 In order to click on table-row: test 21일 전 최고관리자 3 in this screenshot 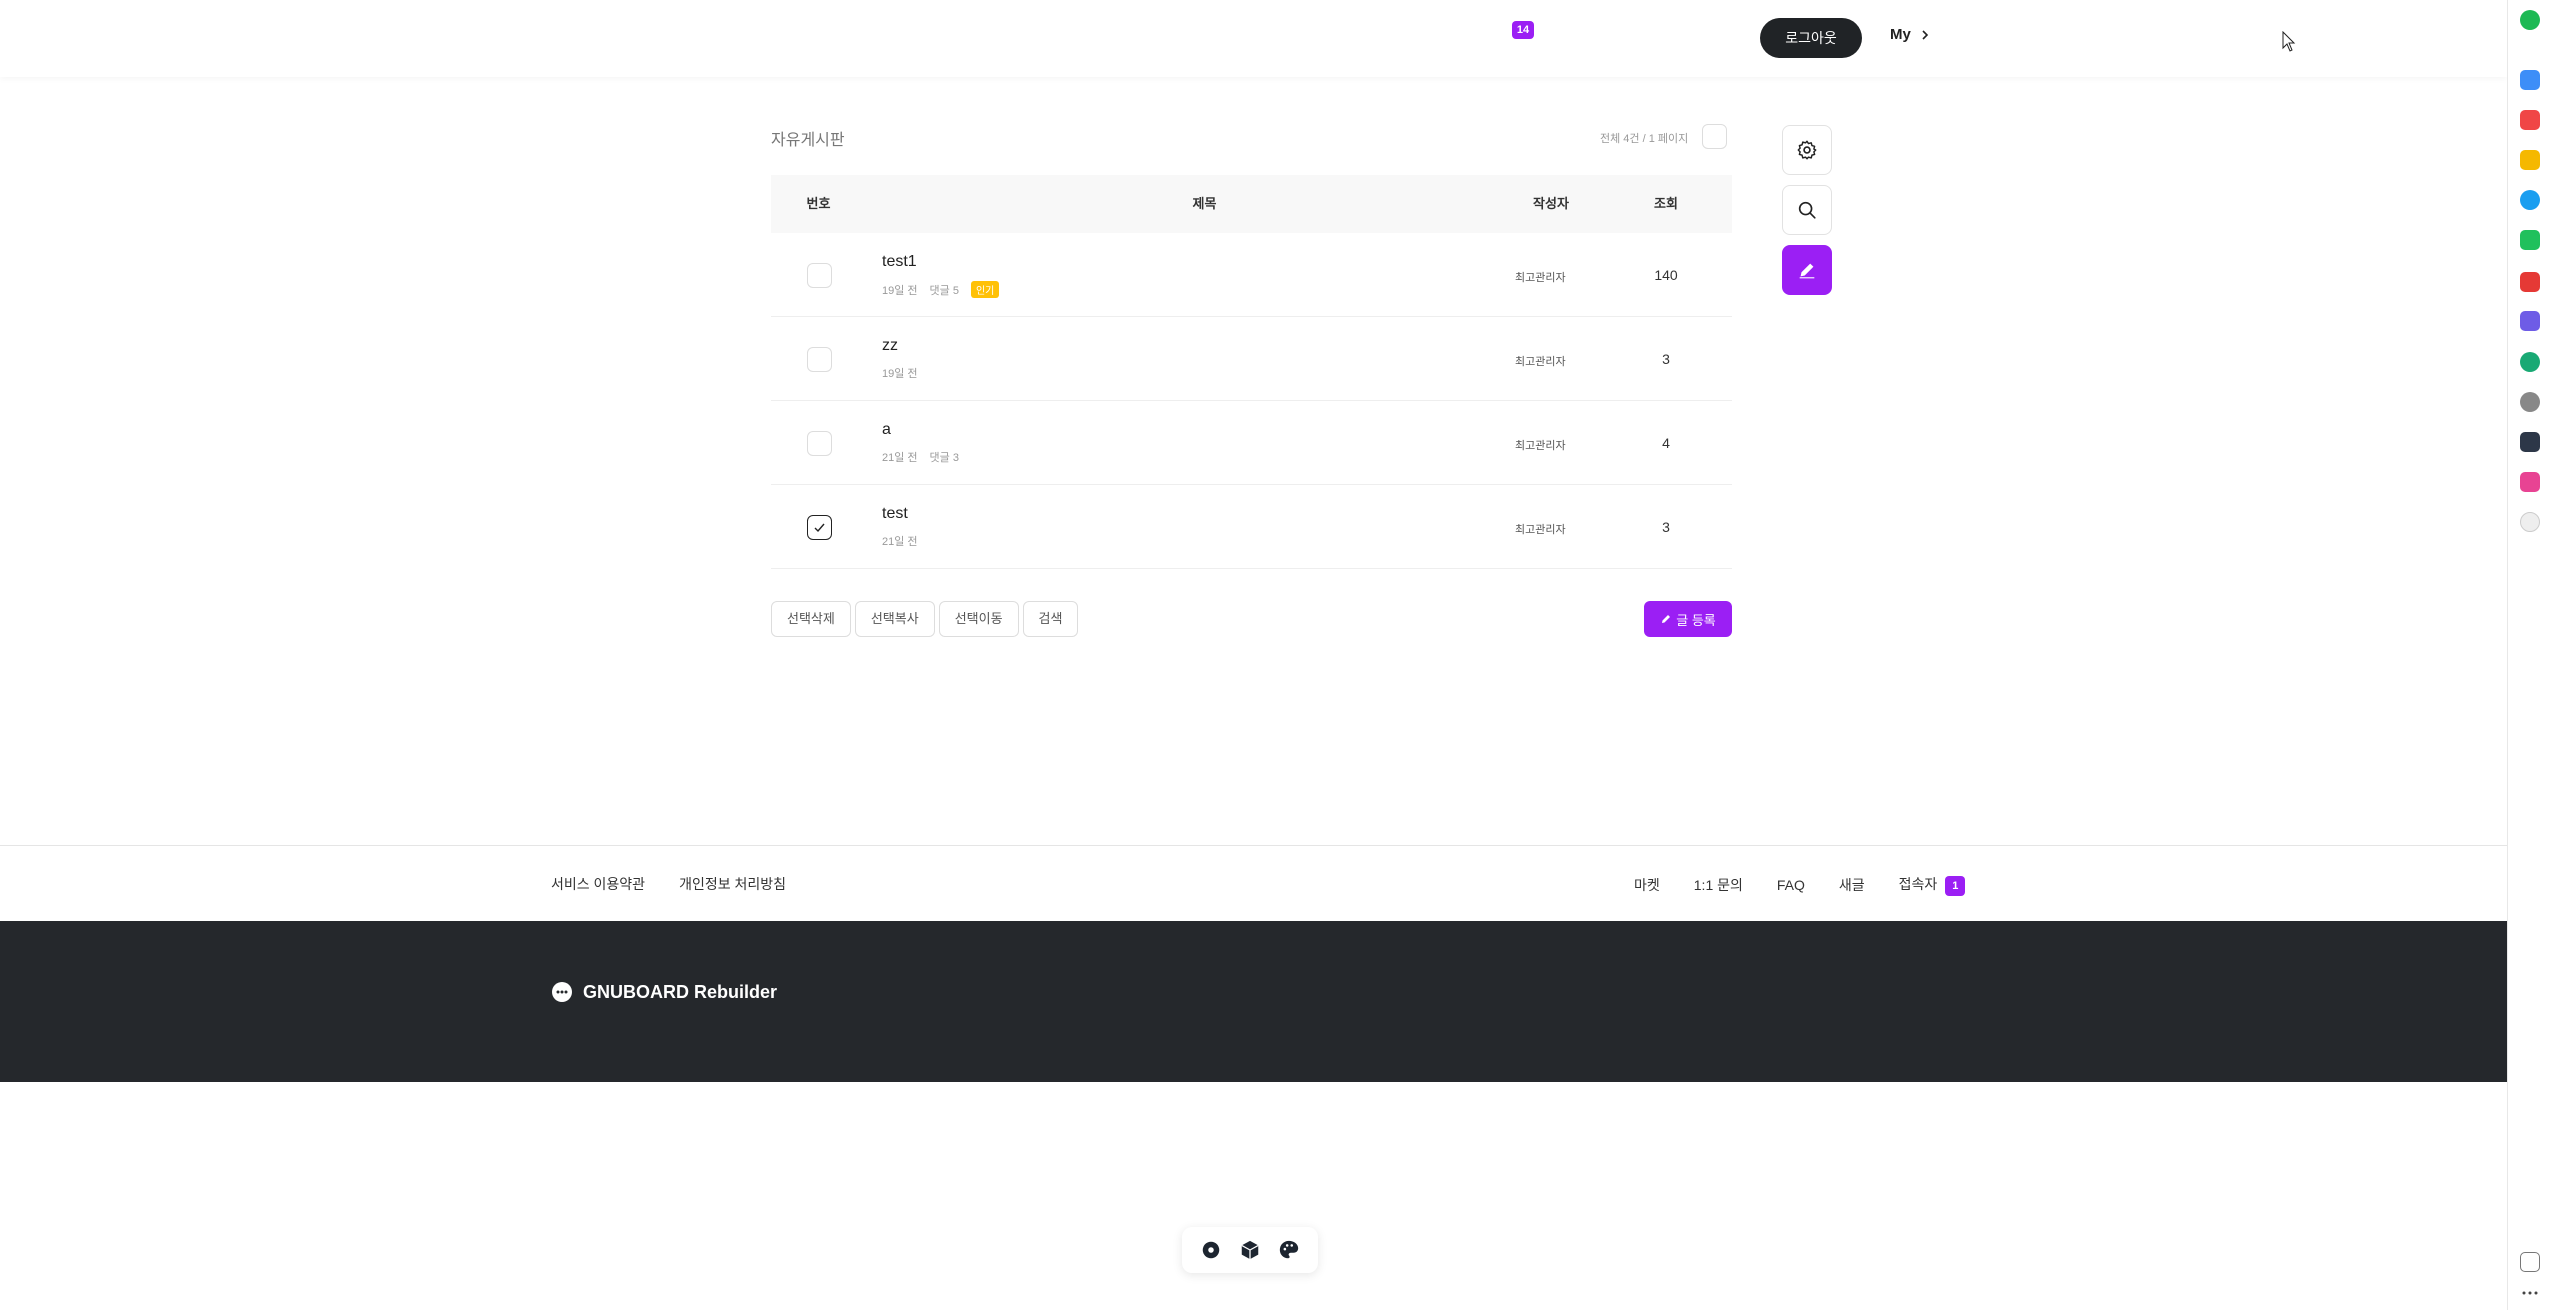, I will do `click(1251, 527)`.